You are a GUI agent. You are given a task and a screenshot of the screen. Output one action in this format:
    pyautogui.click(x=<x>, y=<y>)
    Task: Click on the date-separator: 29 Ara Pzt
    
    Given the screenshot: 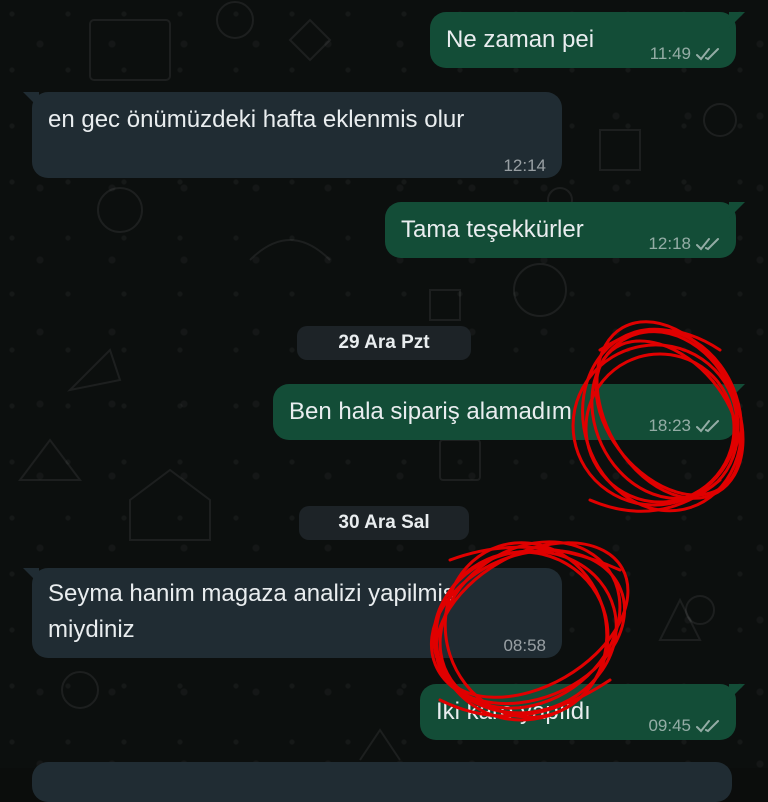 What is the action you would take?
    pyautogui.click(x=384, y=343)
    